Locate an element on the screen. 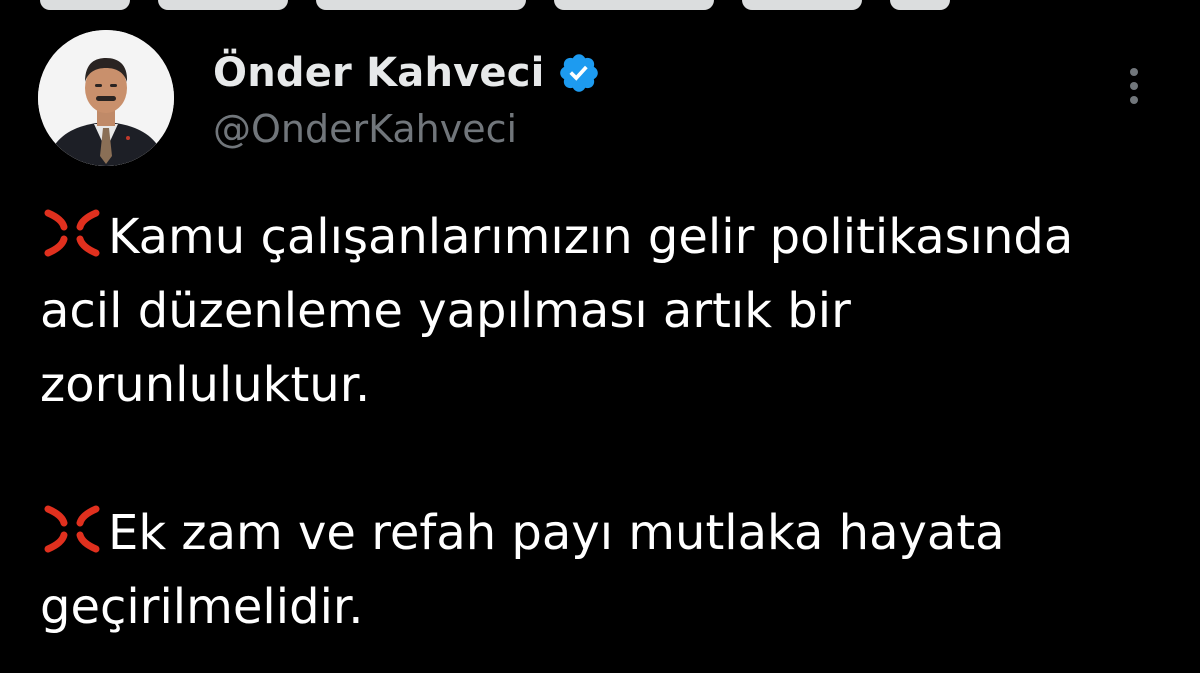 This screenshot has width=1200, height=673. more-options-icon is located at coordinates (1134, 86).